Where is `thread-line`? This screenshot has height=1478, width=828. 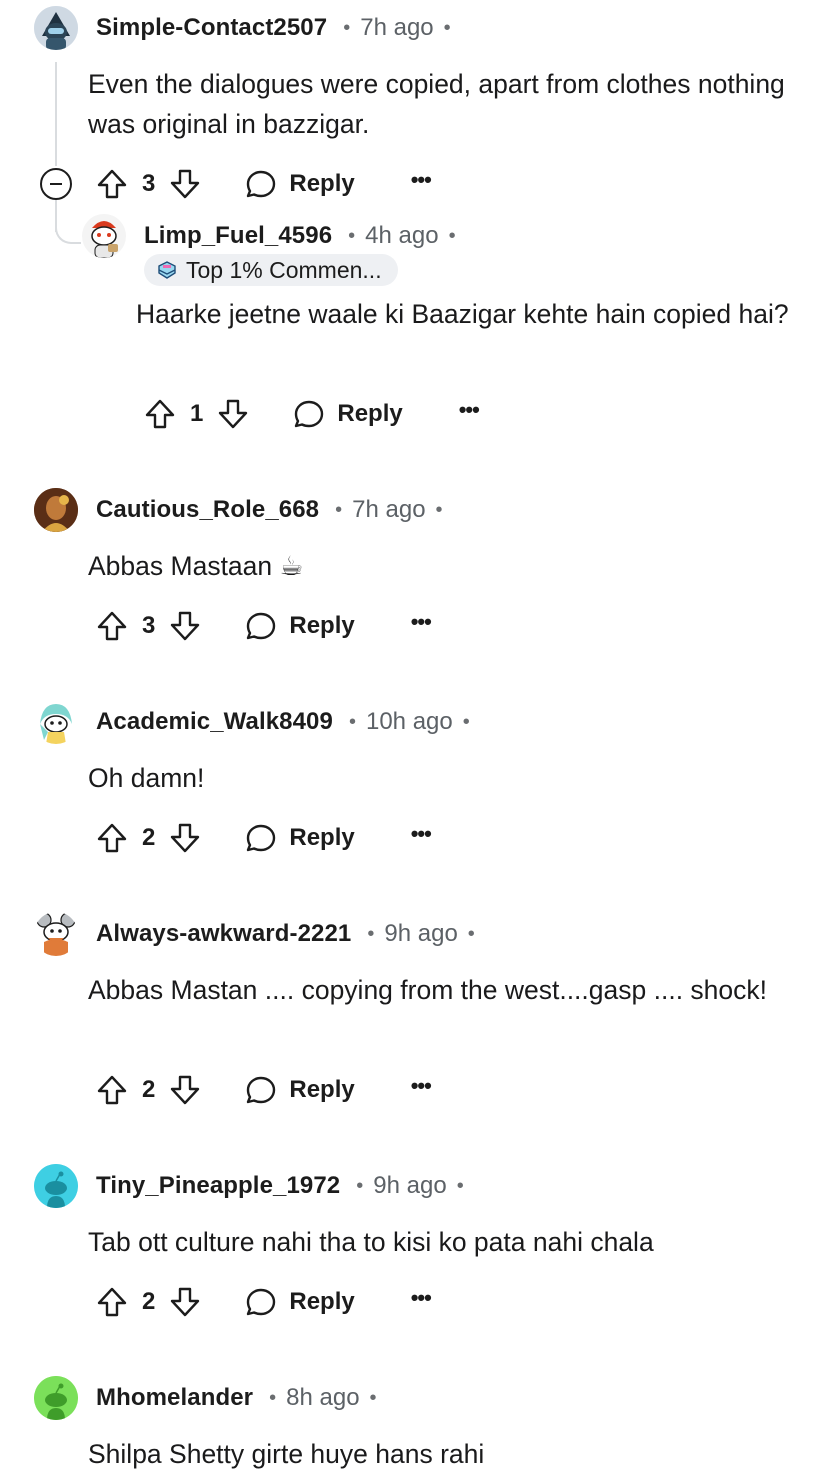 thread-line is located at coordinates (56, 114).